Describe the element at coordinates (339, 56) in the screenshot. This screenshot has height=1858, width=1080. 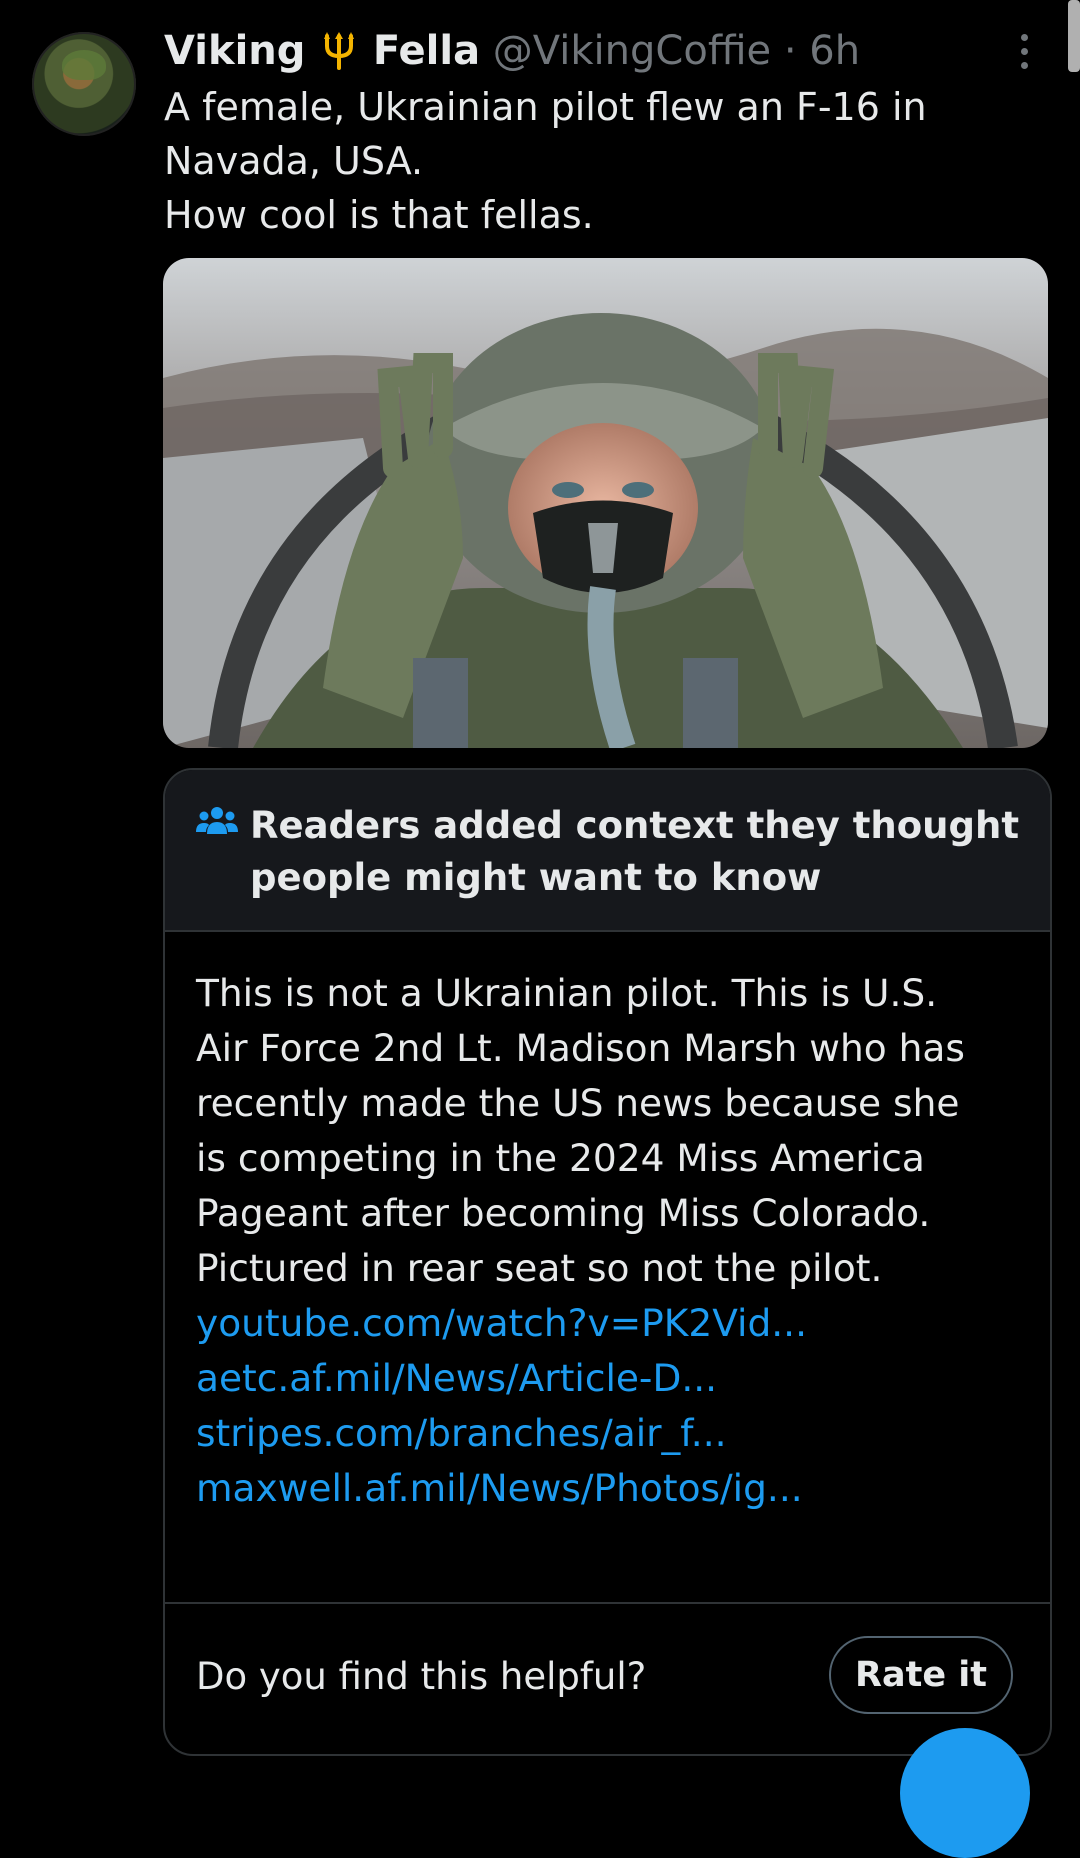
I see `trident-icon` at that location.